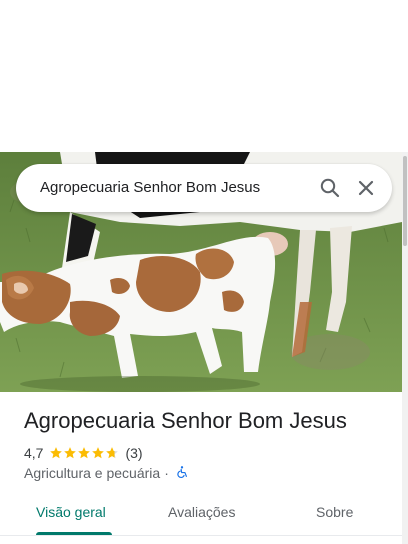 The image size is (408, 544). What do you see at coordinates (330, 188) in the screenshot?
I see `search-icon` at bounding box center [330, 188].